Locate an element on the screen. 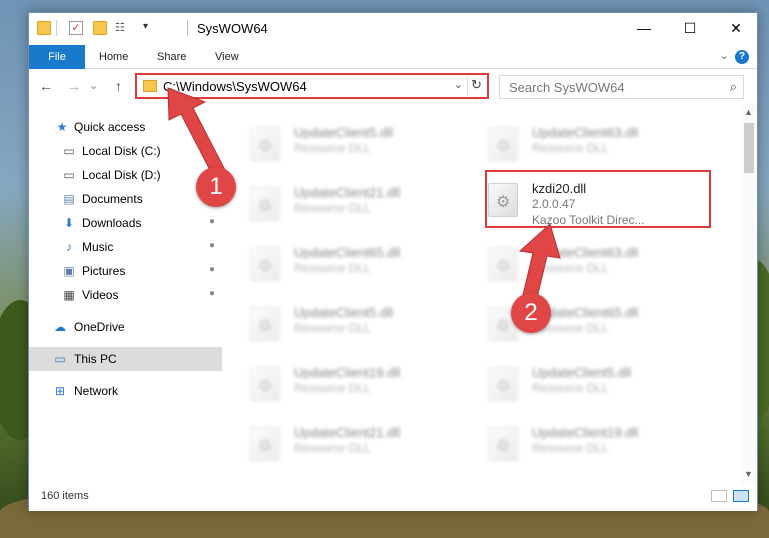 The image size is (769, 538). up-button: ↑ is located at coordinates (118, 86).